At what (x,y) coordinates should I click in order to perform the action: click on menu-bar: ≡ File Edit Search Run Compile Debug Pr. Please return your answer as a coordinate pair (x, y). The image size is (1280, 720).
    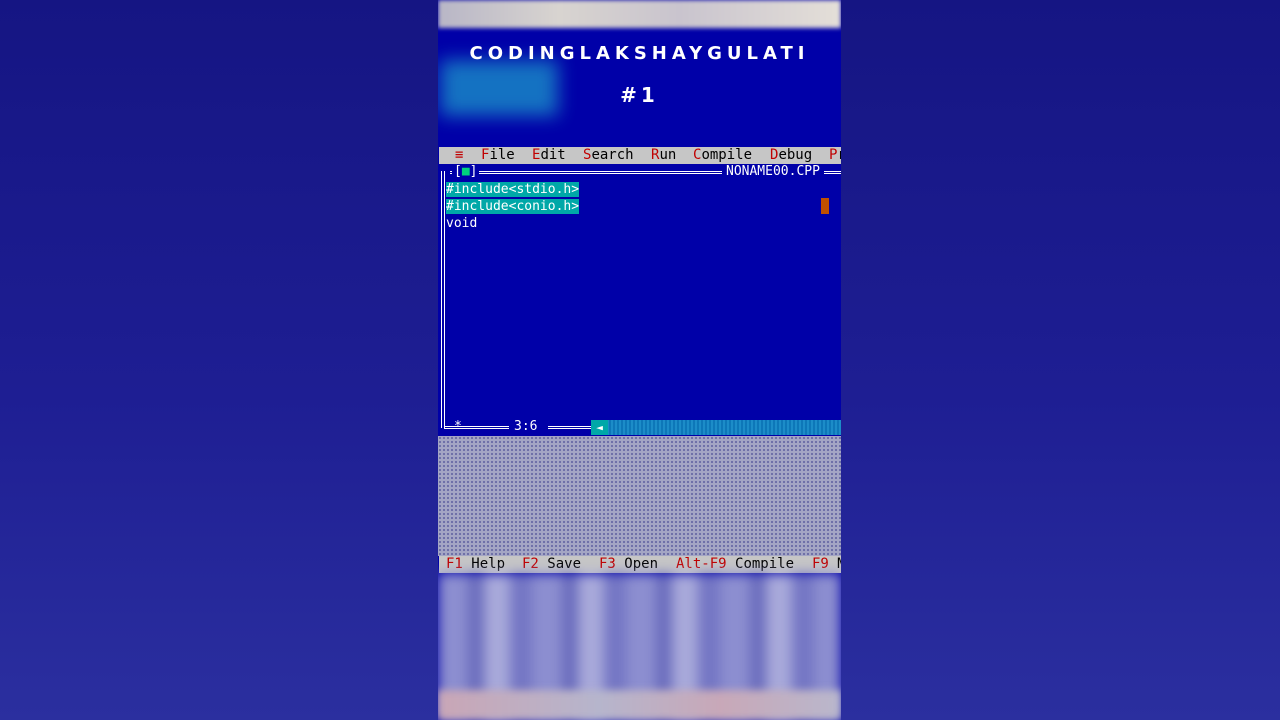
    Looking at the image, I should click on (640, 155).